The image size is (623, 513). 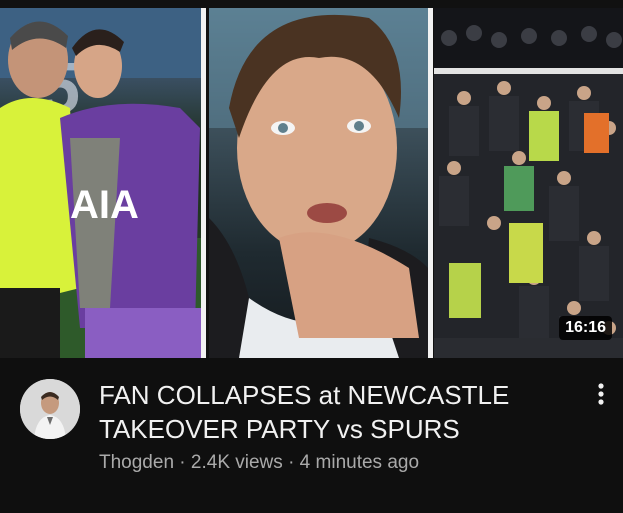 I want to click on video-title-line-1: FAN COLLAPSES at NEWCASTLE, so click(x=304, y=395).